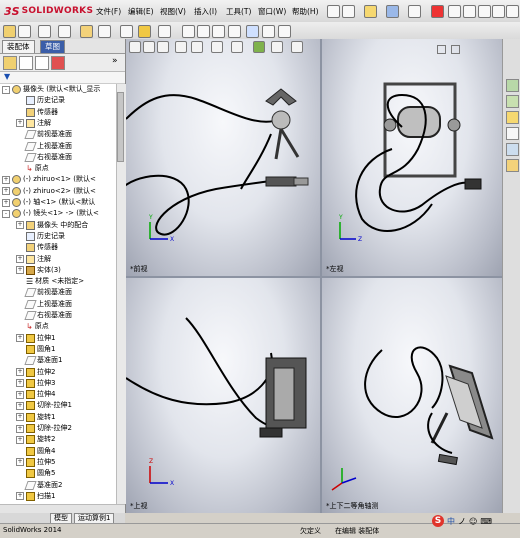 The width and height of the screenshot is (520, 538). I want to click on tree-node: + 拉伸2, so click(35, 372).